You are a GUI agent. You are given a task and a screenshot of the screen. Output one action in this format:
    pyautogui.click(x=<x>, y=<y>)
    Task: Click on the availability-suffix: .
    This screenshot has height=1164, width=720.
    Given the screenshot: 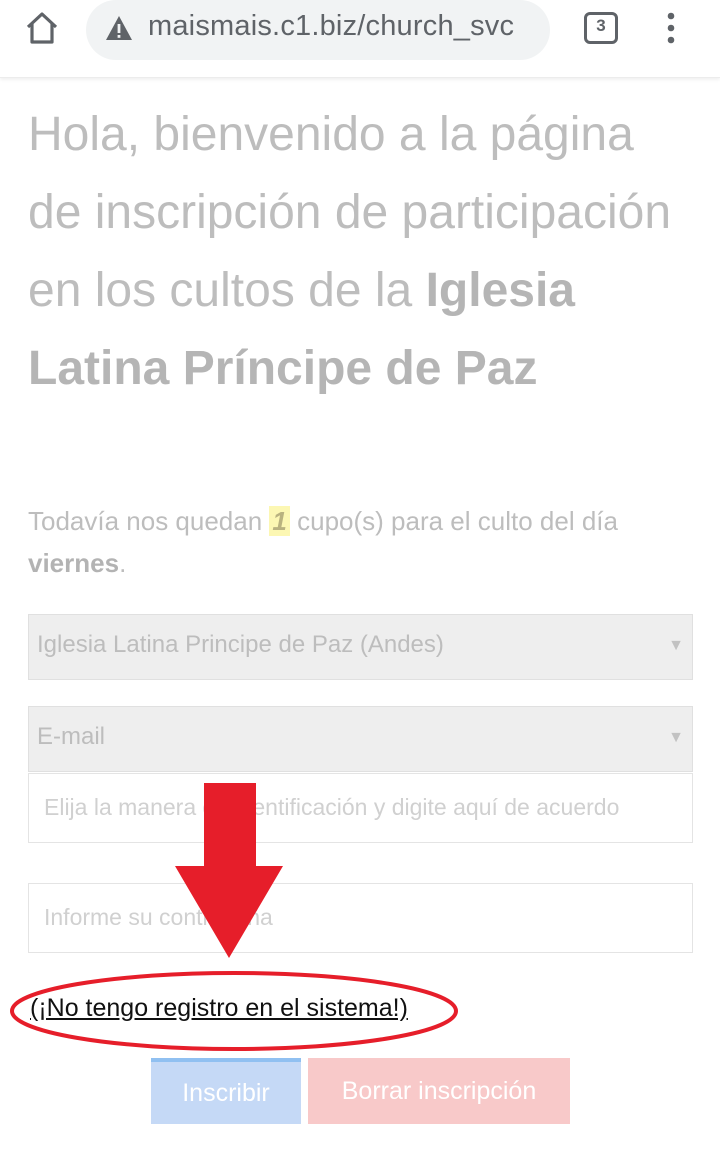 What is the action you would take?
    pyautogui.click(x=123, y=563)
    